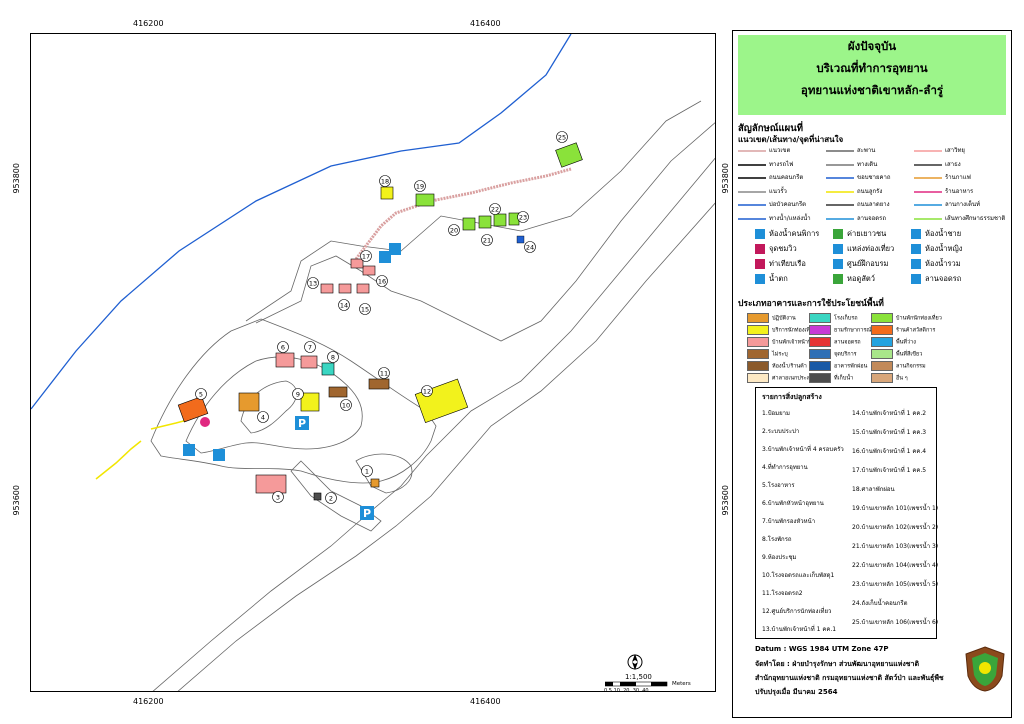 The height and width of the screenshot is (724, 1024). I want to click on building-number-label: 20, so click(454, 231).